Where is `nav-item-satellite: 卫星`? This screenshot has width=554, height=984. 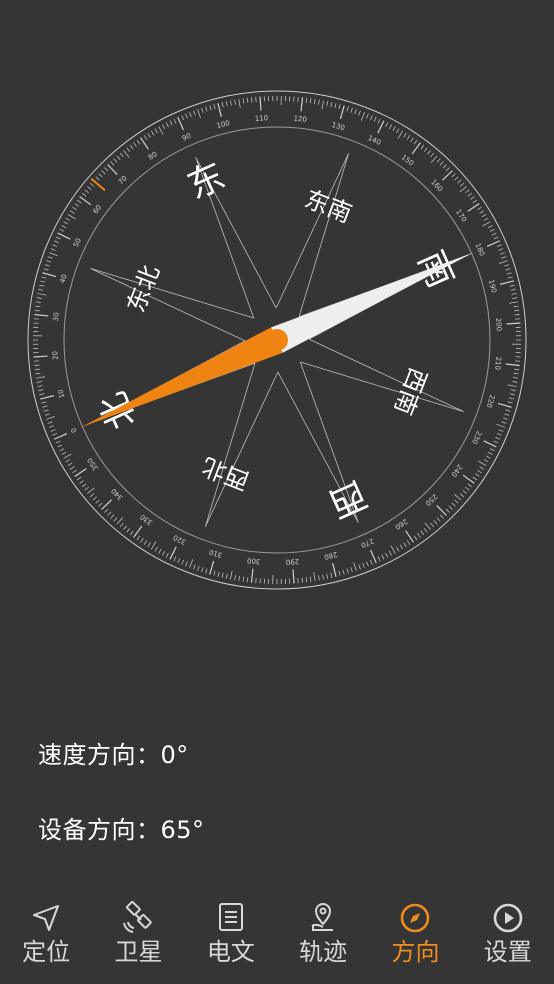
nav-item-satellite: 卫星 is located at coordinates (138, 933).